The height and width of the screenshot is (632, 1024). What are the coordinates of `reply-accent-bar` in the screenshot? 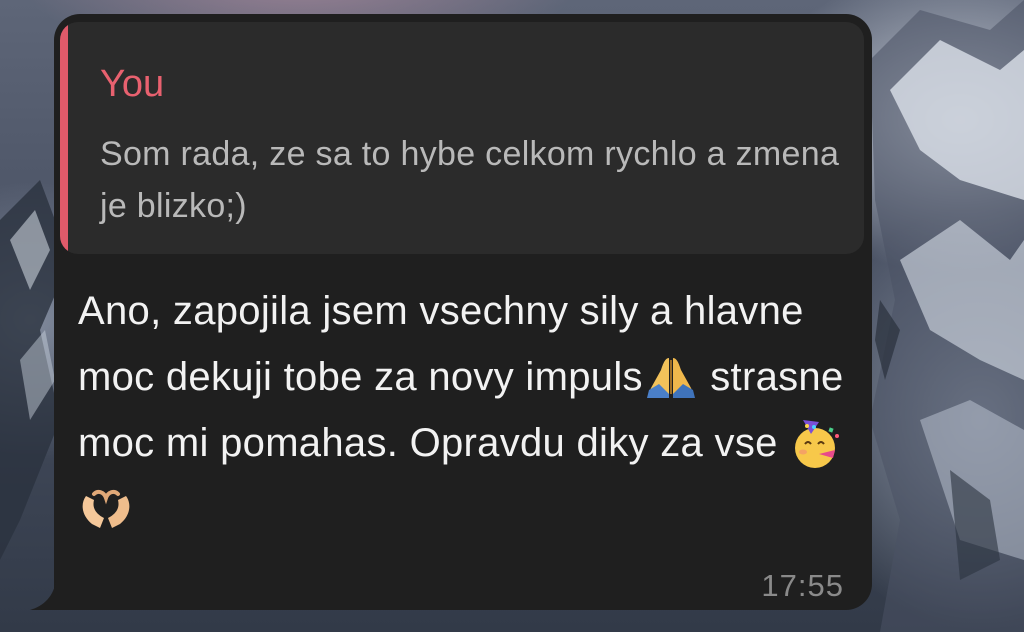 It's located at (64, 138).